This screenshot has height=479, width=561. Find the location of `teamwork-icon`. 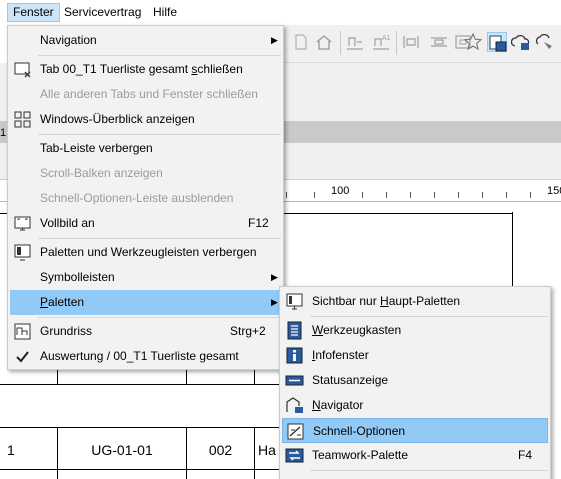

teamwork-icon is located at coordinates (294, 455).